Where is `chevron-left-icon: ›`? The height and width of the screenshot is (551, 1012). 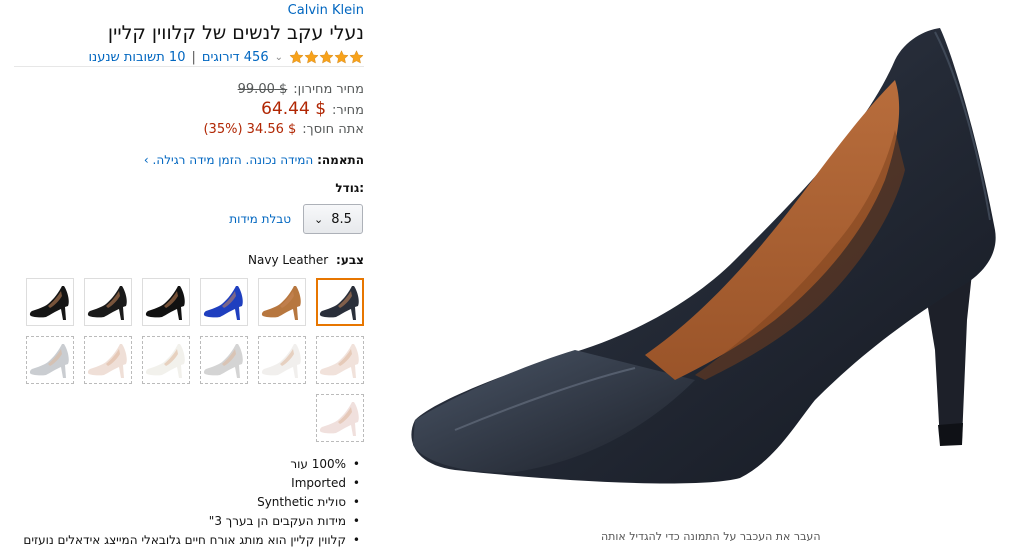
chevron-left-icon: › is located at coordinates (146, 160).